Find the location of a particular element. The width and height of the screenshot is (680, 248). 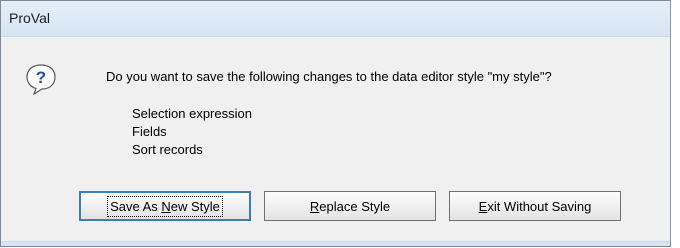

save-as-new-style-label: Save As New Style is located at coordinates (165, 206).